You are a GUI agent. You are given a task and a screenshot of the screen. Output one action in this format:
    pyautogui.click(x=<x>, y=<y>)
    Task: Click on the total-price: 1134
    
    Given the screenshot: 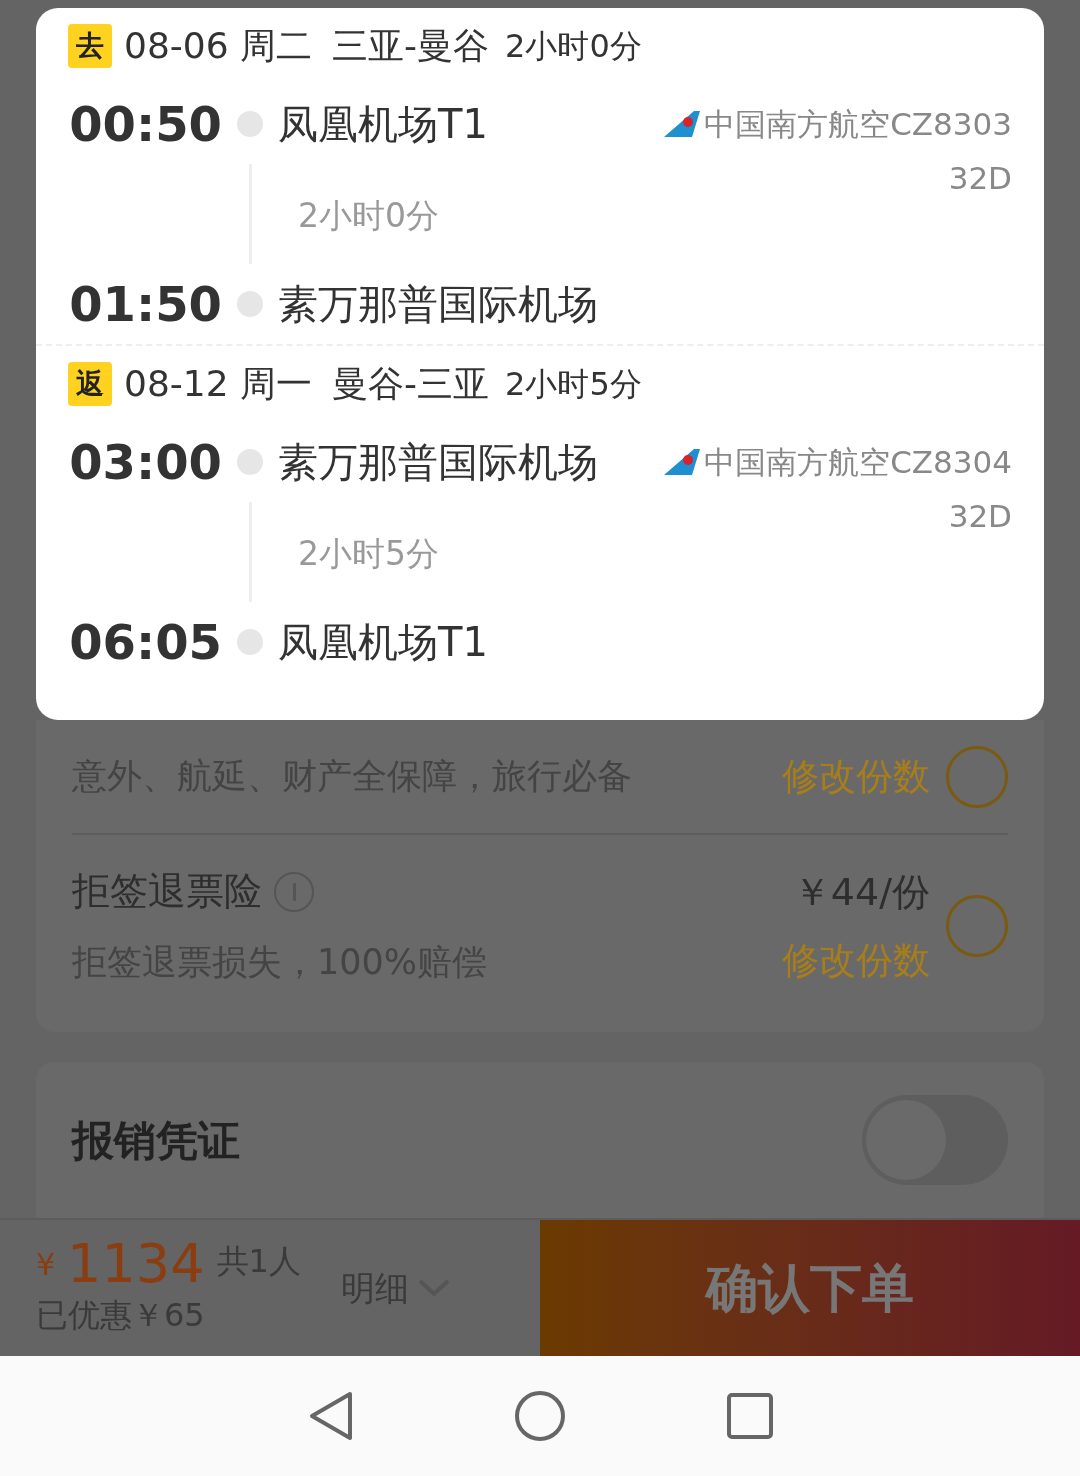 What is the action you would take?
    pyautogui.click(x=136, y=1264)
    